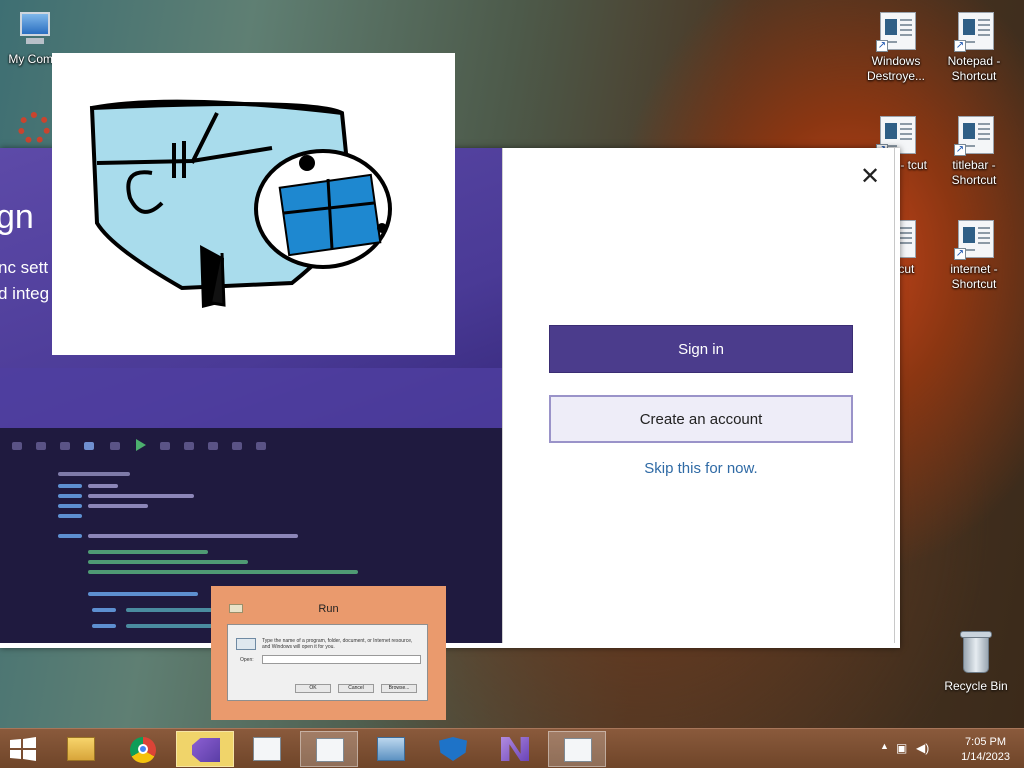 The height and width of the screenshot is (768, 1024). What do you see at coordinates (24, 267) in the screenshot?
I see `signin-description-line: nc sett` at bounding box center [24, 267].